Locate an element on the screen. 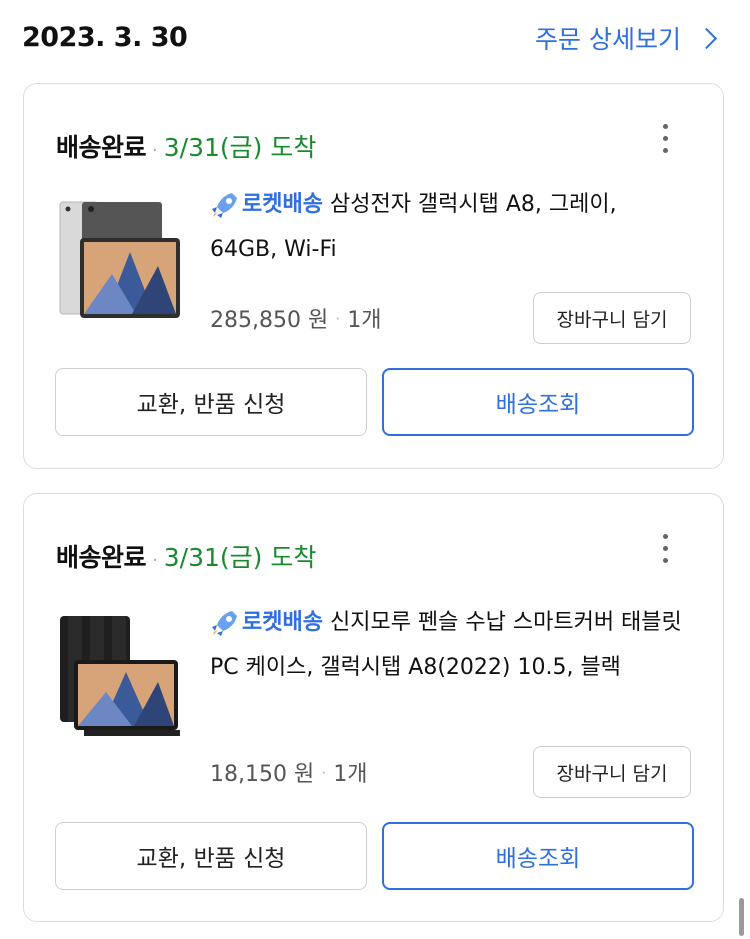 Image resolution: width=750 pixels, height=939 pixels. scrollbar is located at coordinates (741, 917).